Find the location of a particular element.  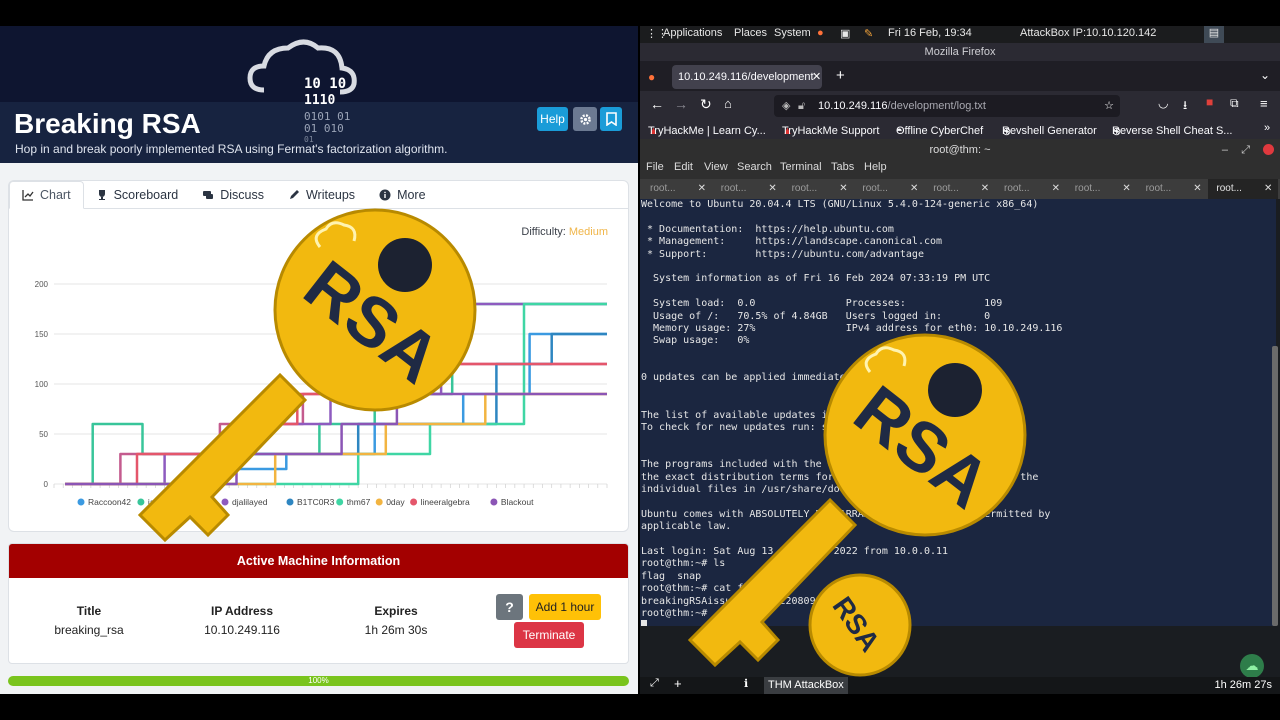

add-hour-button: Add 1 hour is located at coordinates (565, 607).